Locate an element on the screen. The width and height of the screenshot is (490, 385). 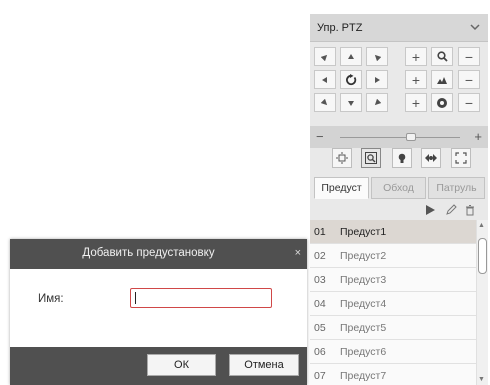
preset-number: 07 is located at coordinates (320, 376).